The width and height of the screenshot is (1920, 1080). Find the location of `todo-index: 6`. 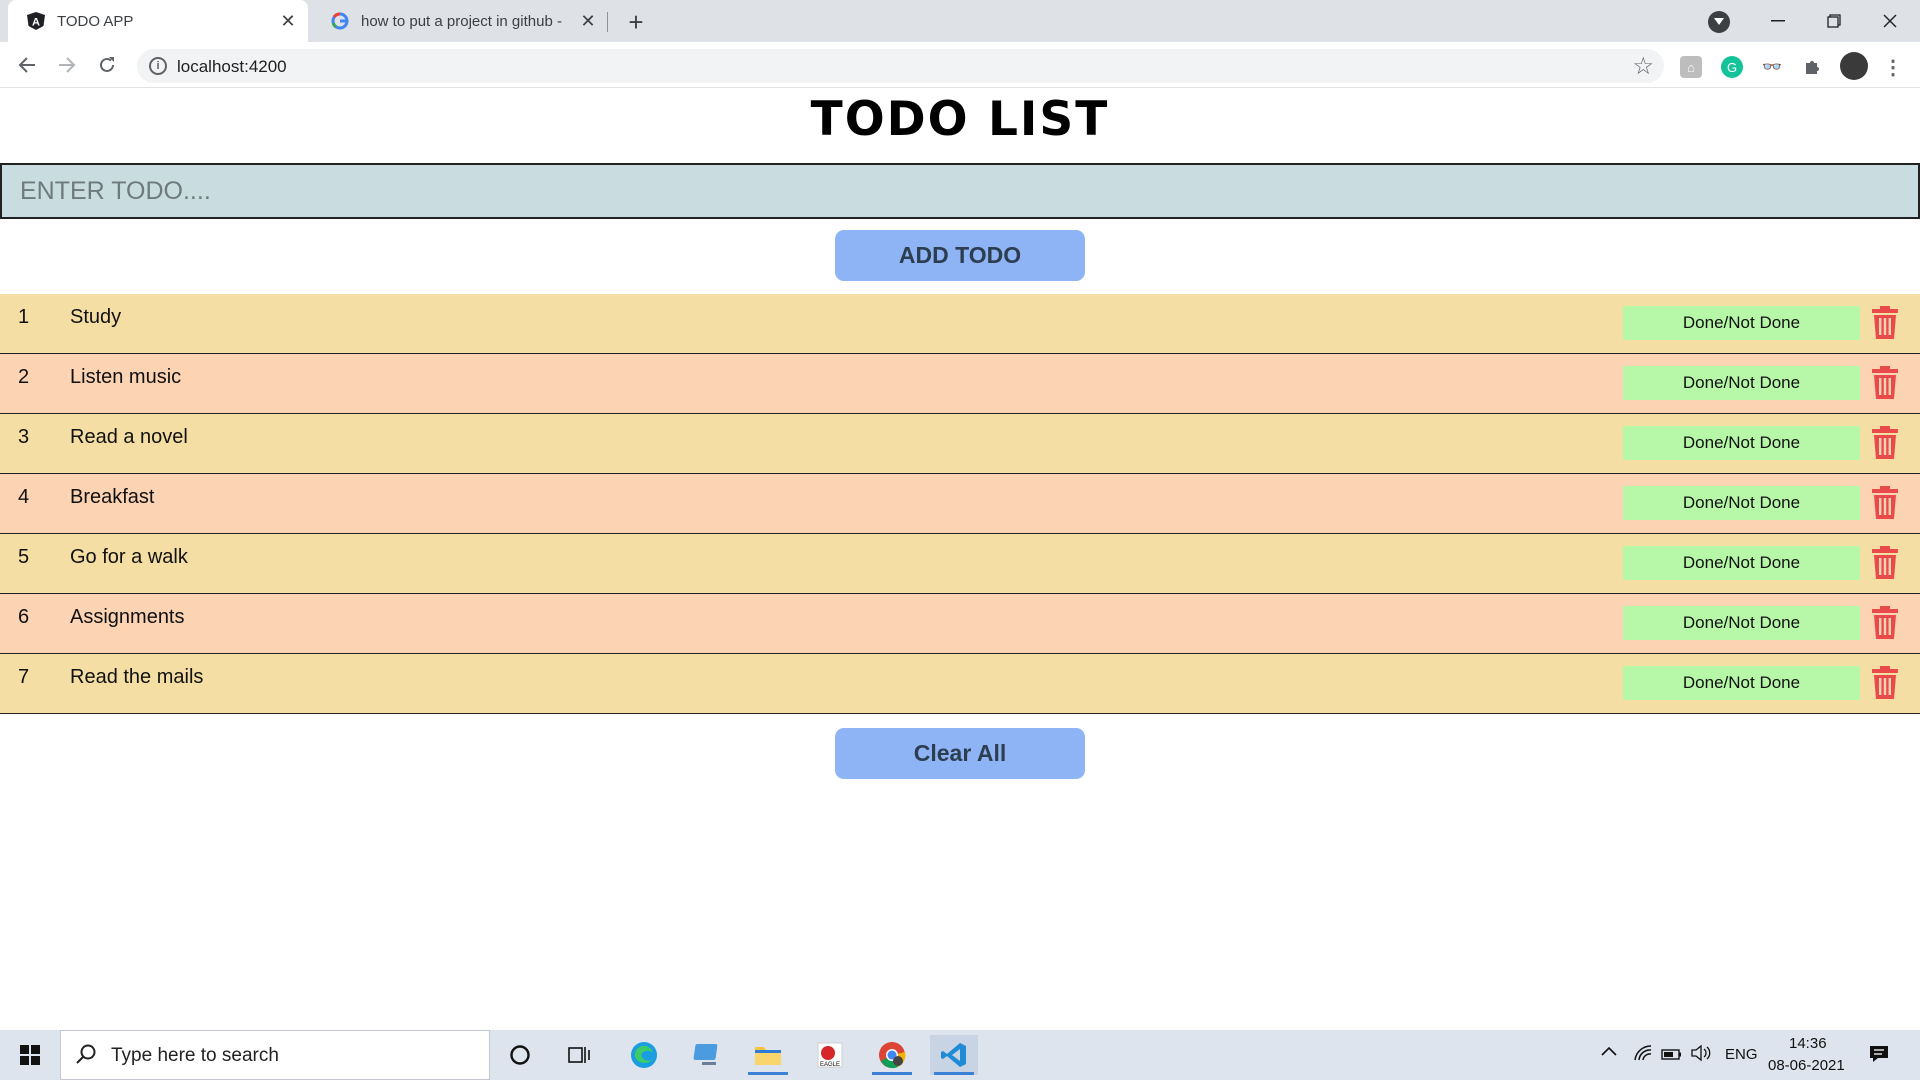

todo-index: 6 is located at coordinates (24, 617).